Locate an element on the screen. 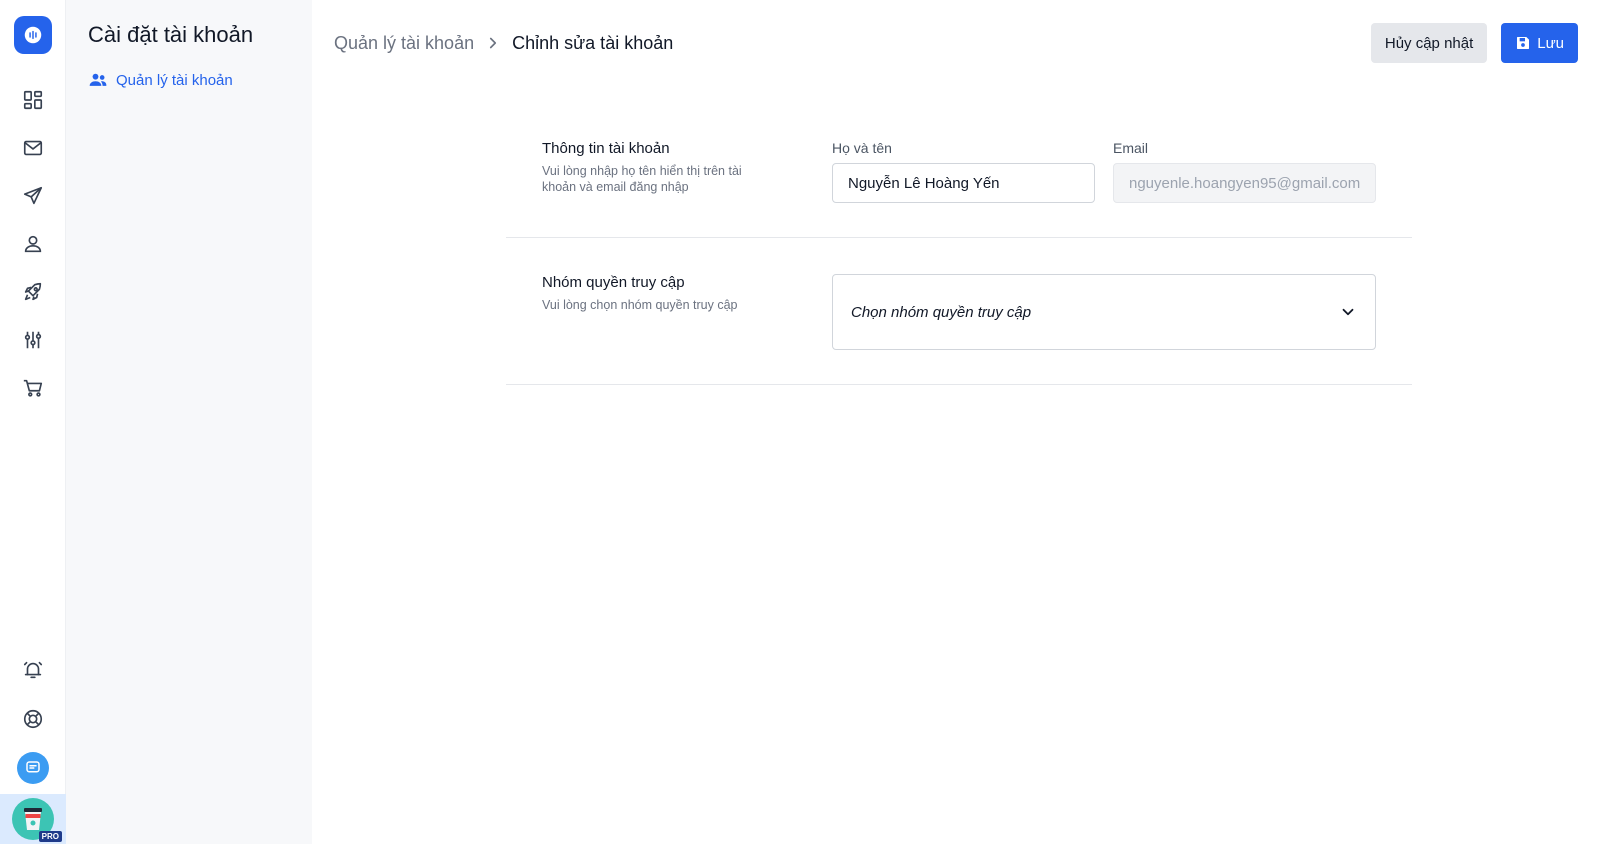 The image size is (1600, 844). integrations-icon is located at coordinates (32, 340).